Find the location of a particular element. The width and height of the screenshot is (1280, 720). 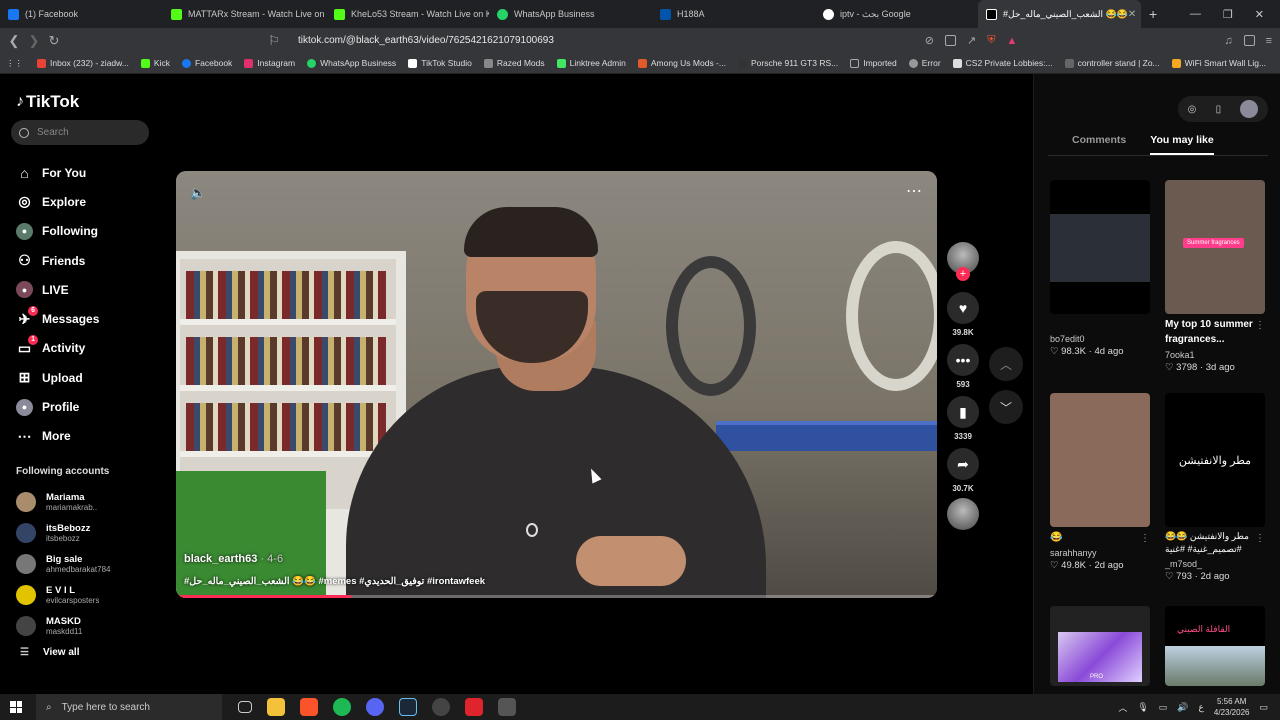

language-indicator: ع is located at coordinates (1201, 707).